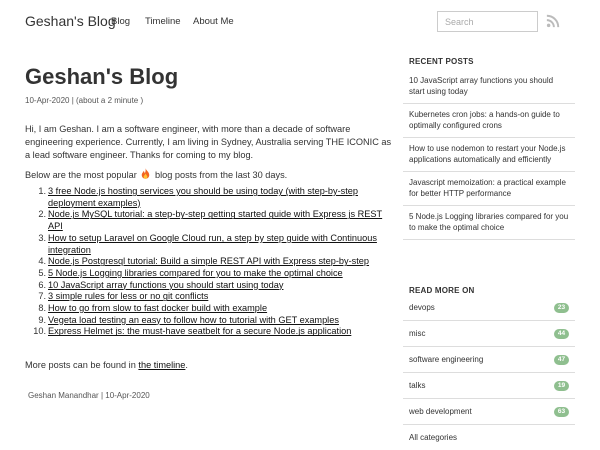  I want to click on page-title: Geshan's Blog, so click(102, 76).